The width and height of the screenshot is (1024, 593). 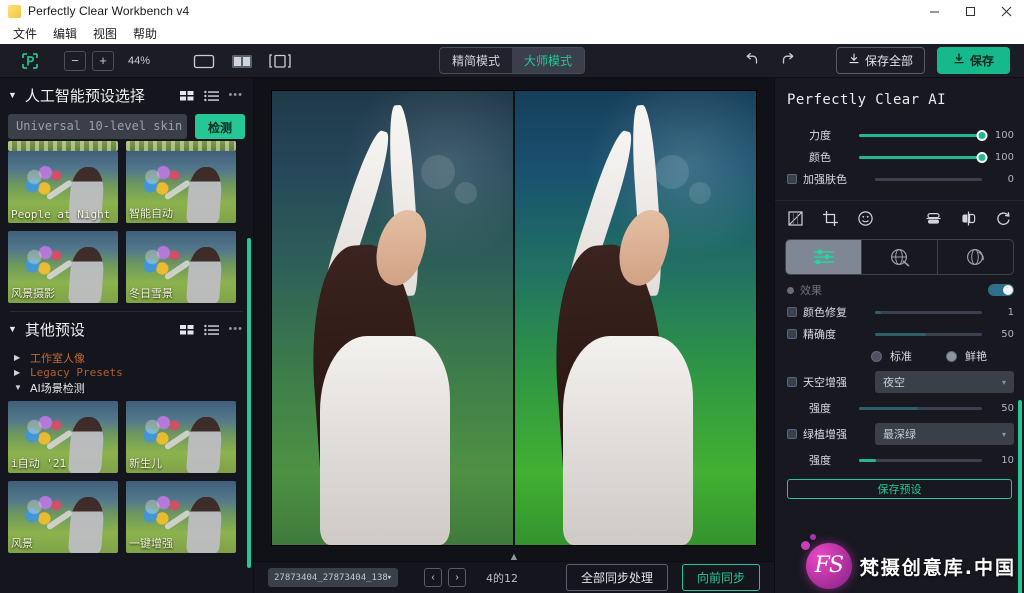 What do you see at coordinates (824, 257) in the screenshot?
I see `tab-adjustments` at bounding box center [824, 257].